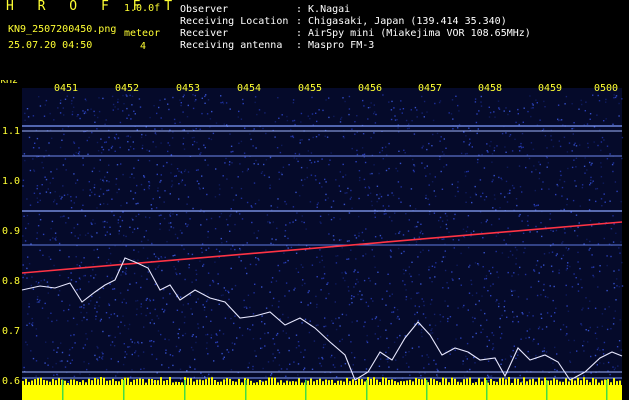  Describe the element at coordinates (310, 88) in the screenshot. I see `time-tick-label: 0455` at that location.